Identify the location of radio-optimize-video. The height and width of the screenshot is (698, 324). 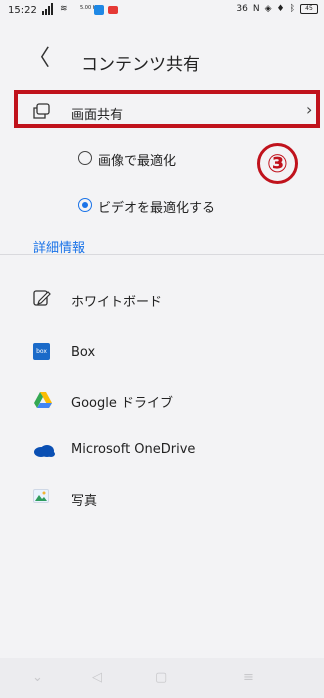
(85, 205).